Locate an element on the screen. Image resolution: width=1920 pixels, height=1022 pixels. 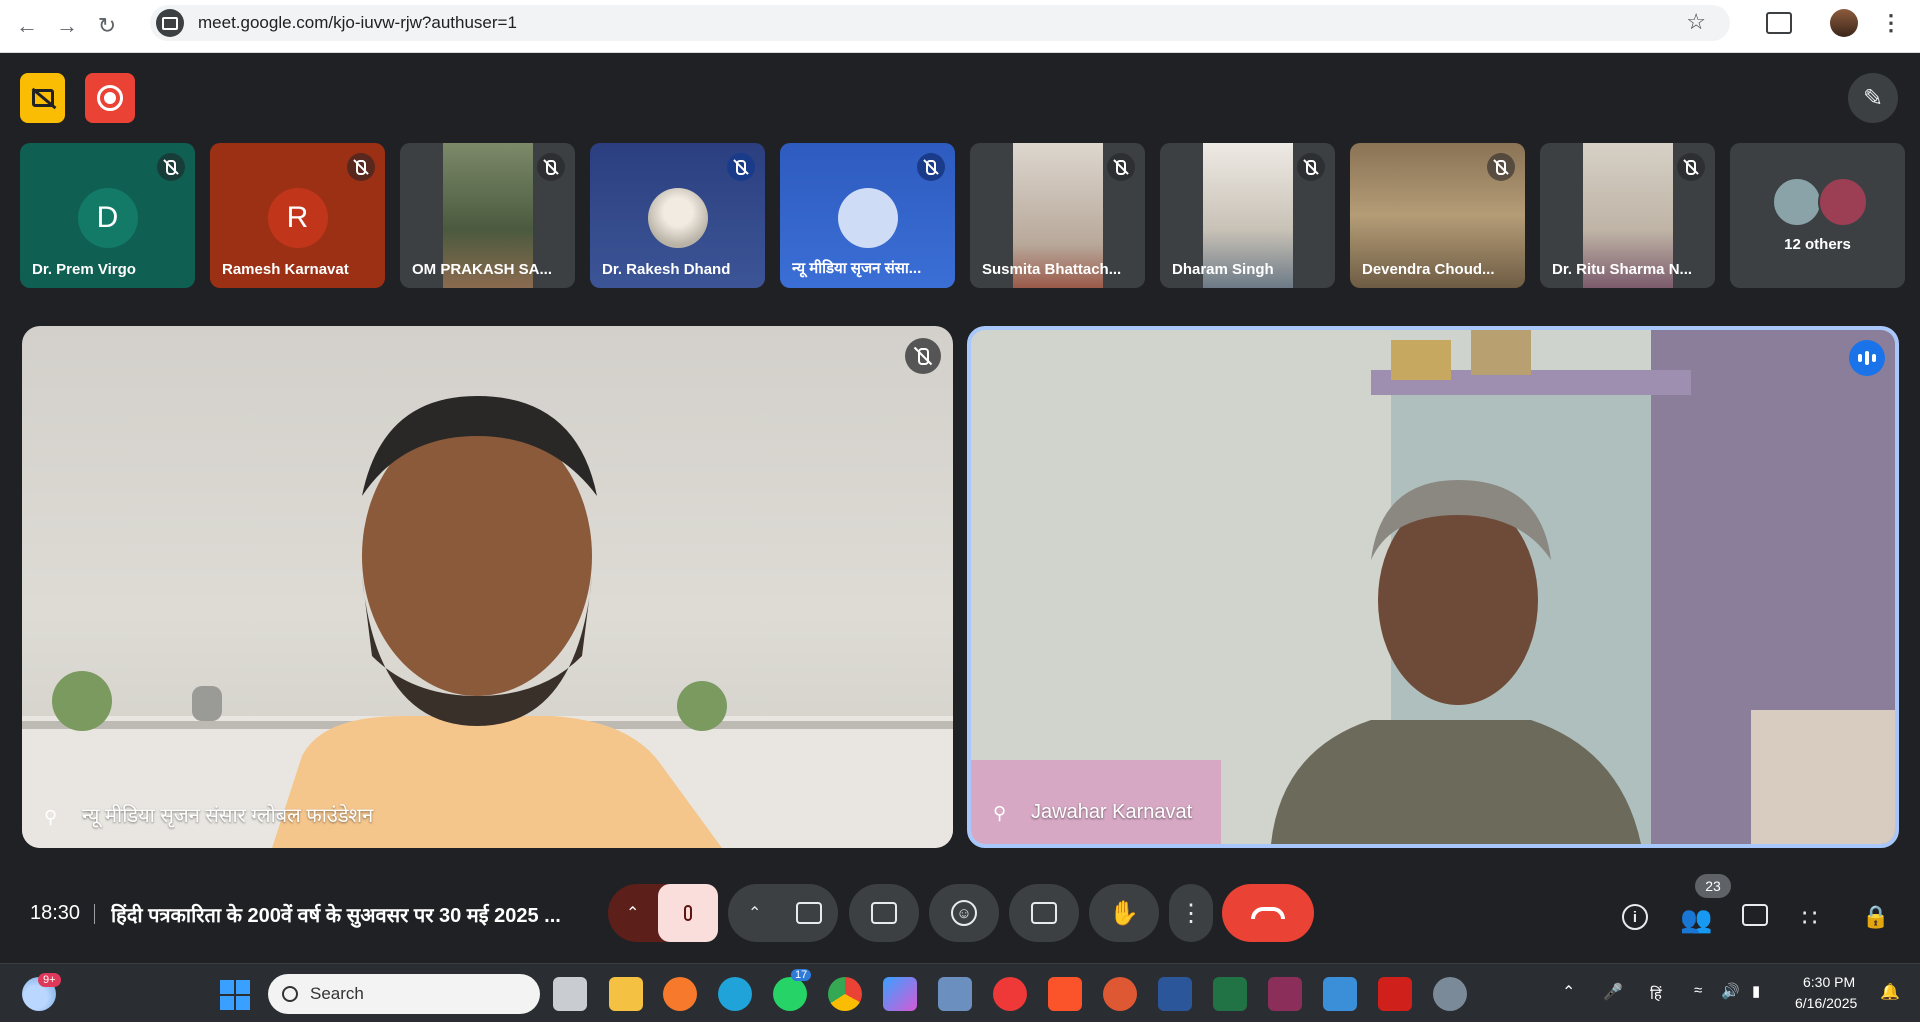
effects-pen-button: ✎ is located at coordinates (1873, 98).